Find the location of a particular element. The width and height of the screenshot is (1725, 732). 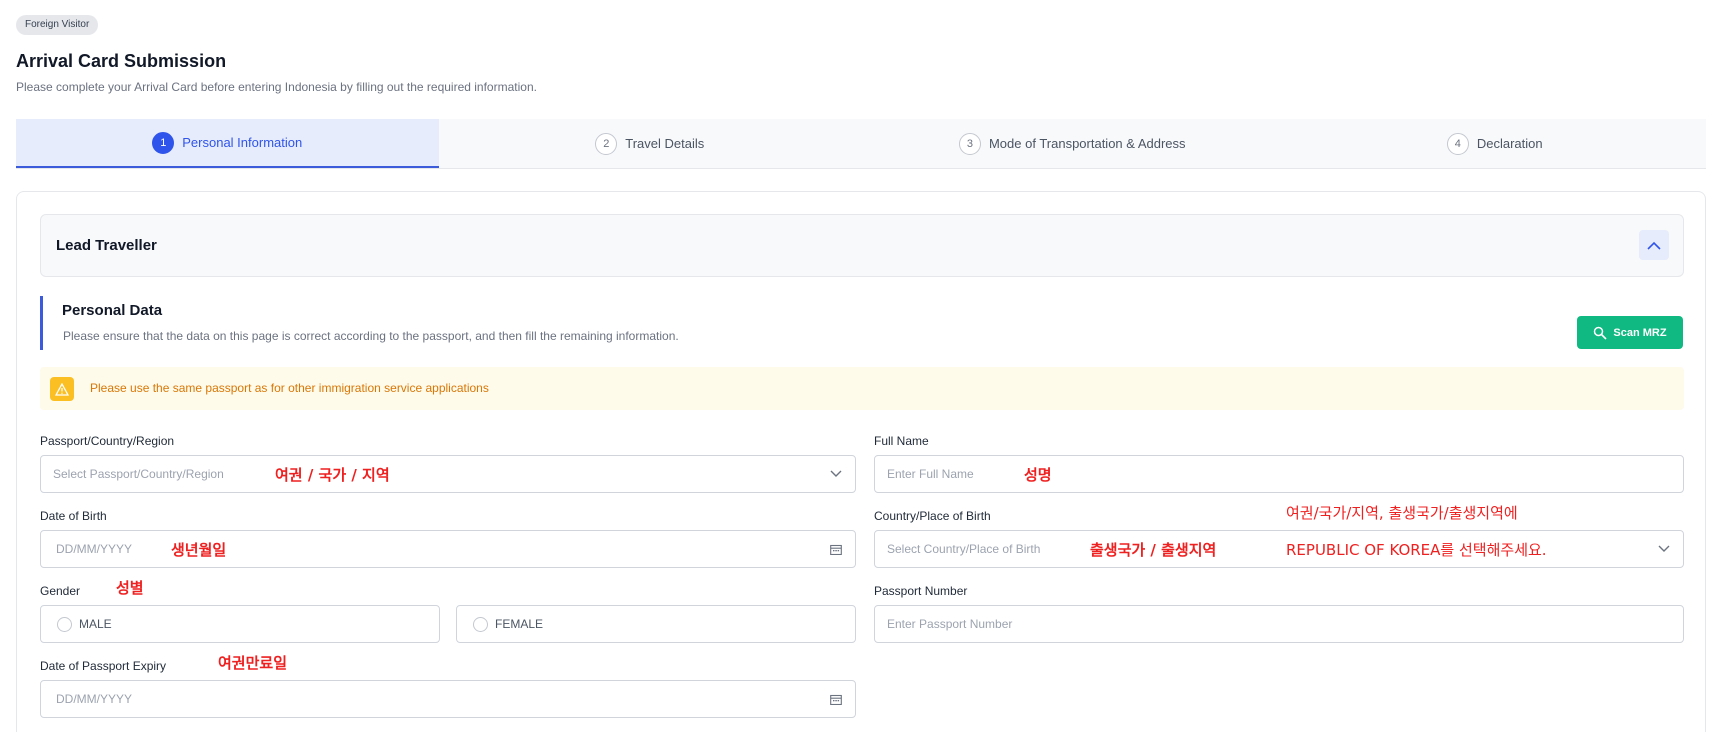

annotation-gender: 성별 is located at coordinates (130, 588).